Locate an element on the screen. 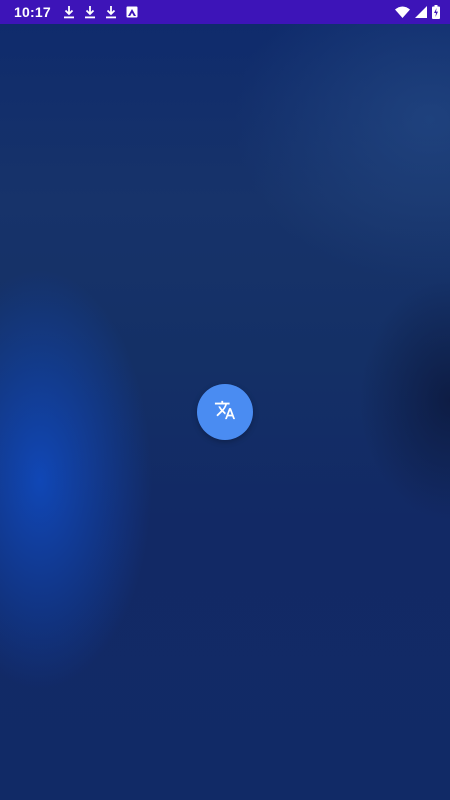 The image size is (450, 800). system-icons is located at coordinates (417, 12).